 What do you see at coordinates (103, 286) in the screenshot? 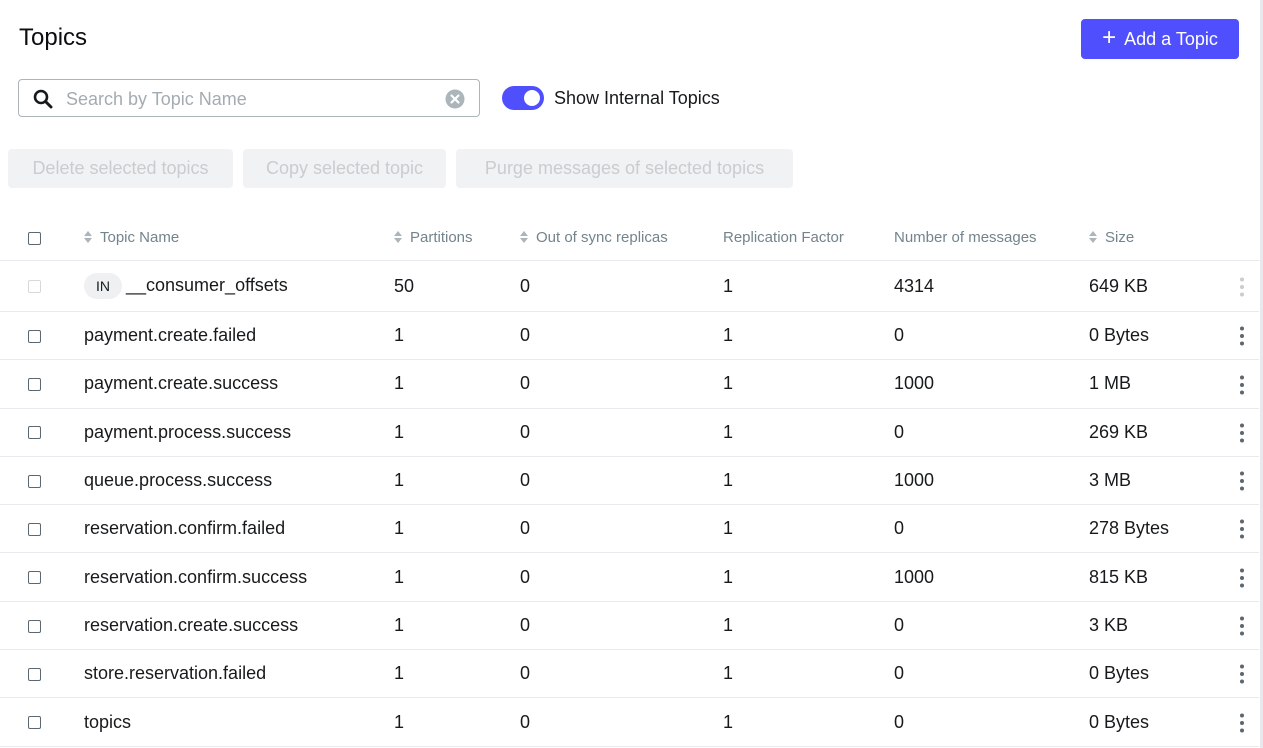
I see `internal-badge: IN` at bounding box center [103, 286].